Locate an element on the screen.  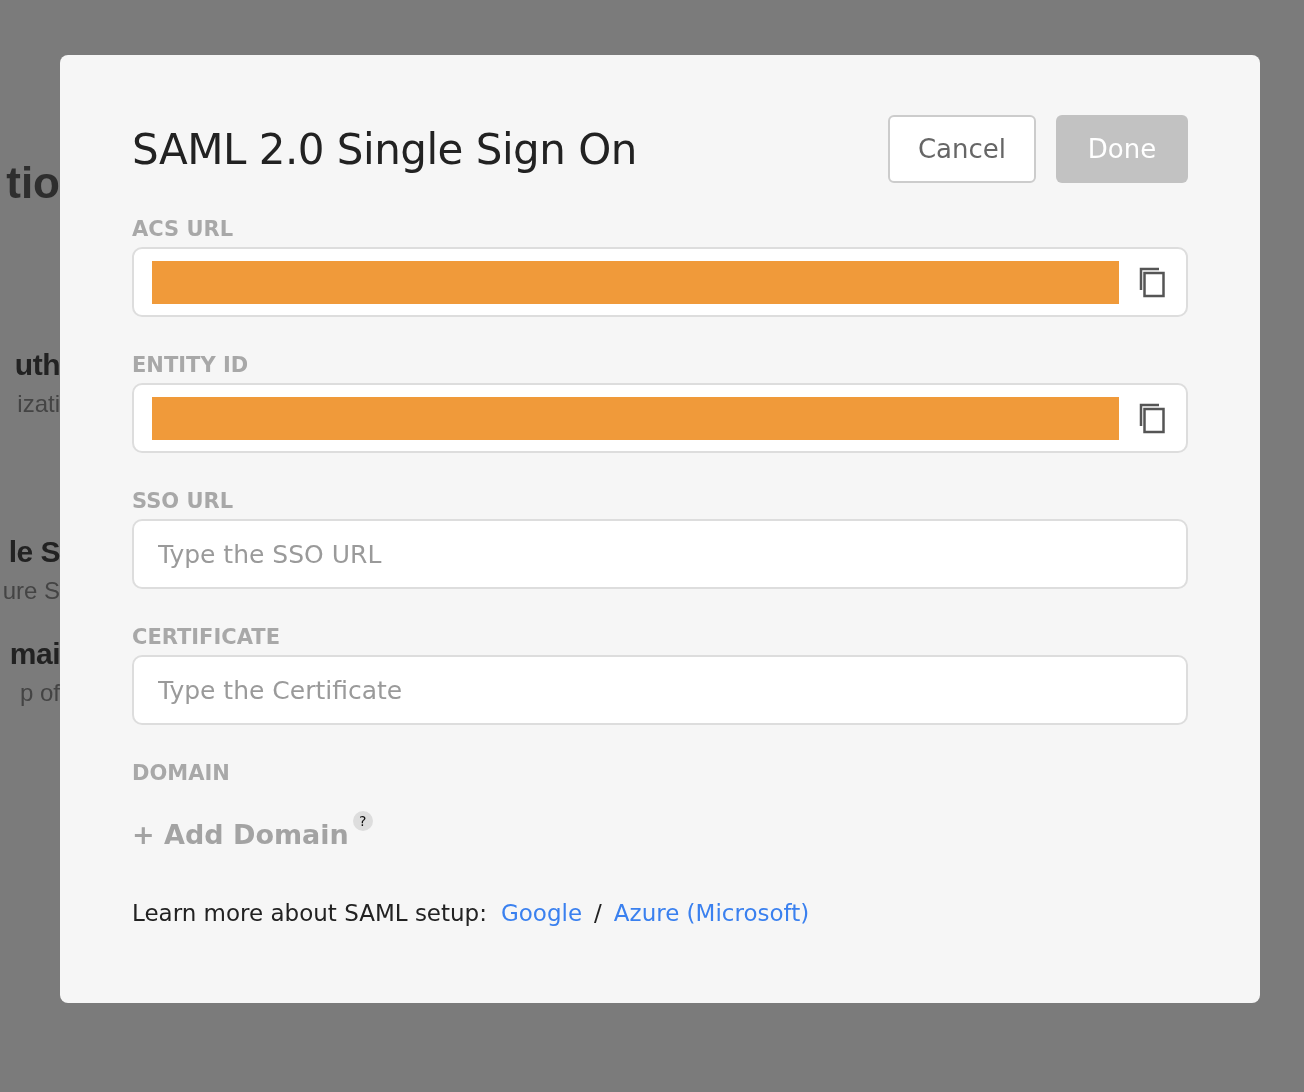
setup-link: Google is located at coordinates (541, 913).